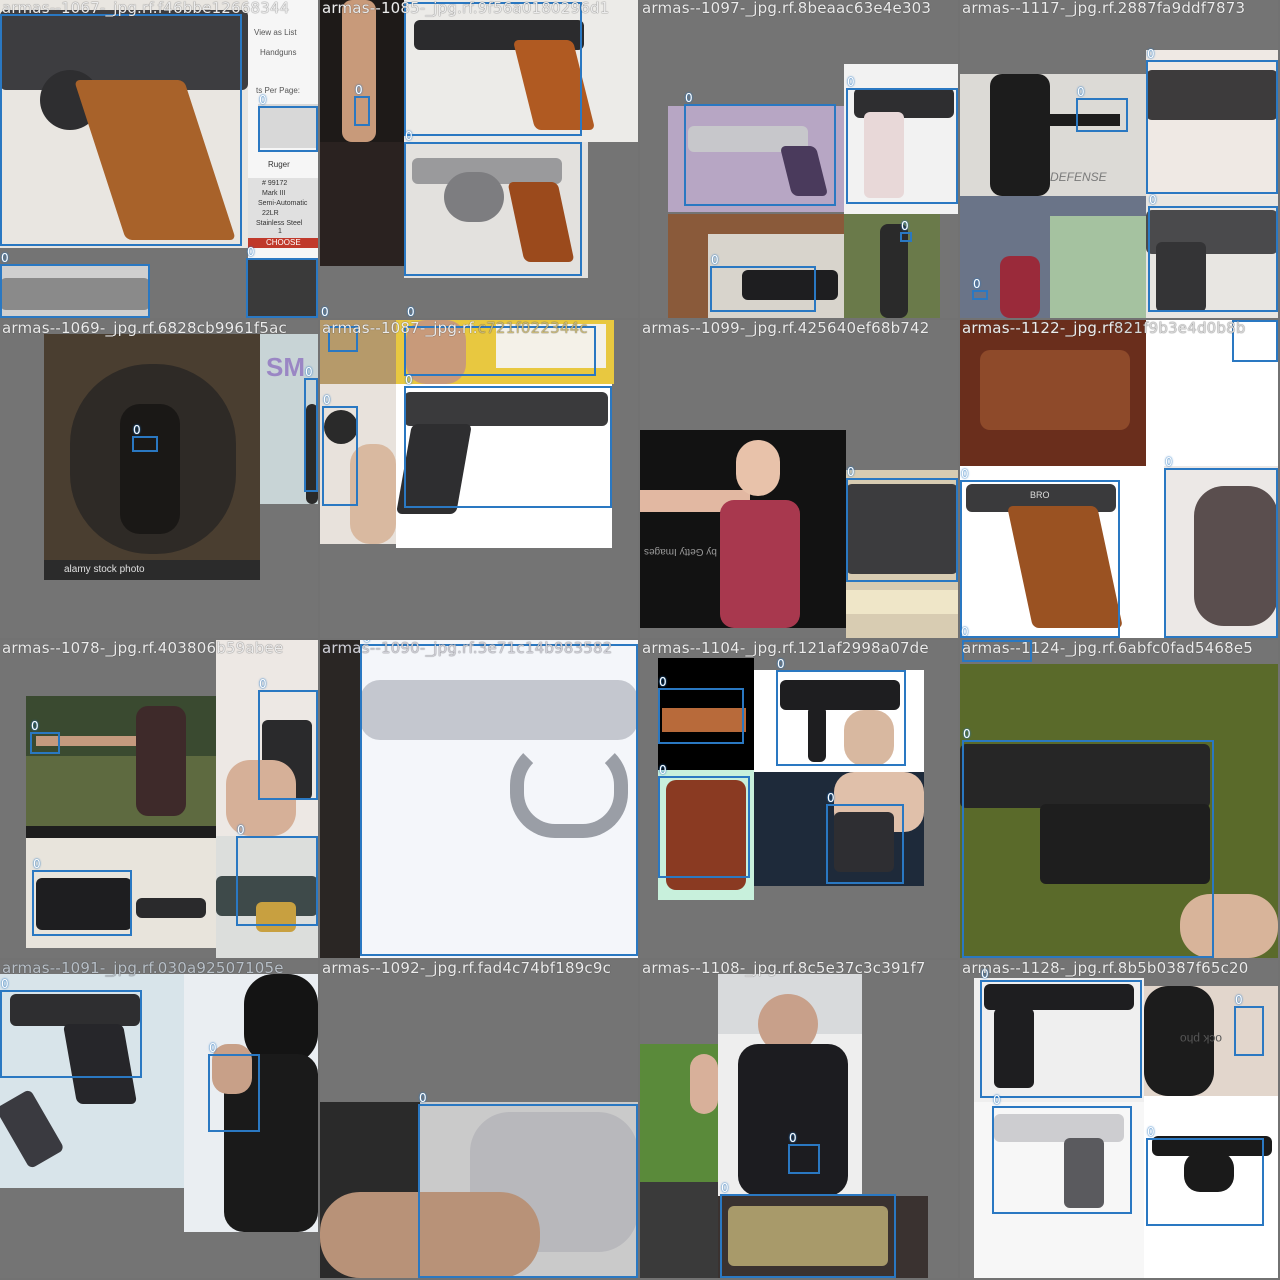 The height and width of the screenshot is (1280, 1280). What do you see at coordinates (785, 648) in the screenshot?
I see `tile-filename: armas--1104-_jpg.rf.121af2998a07de` at bounding box center [785, 648].